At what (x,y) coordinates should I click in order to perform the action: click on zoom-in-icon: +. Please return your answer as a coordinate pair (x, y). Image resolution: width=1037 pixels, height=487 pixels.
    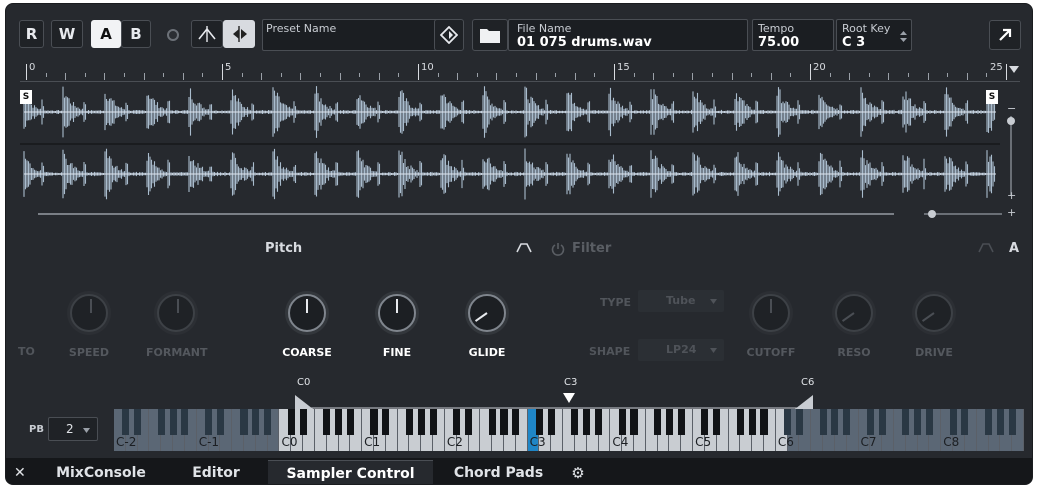
    Looking at the image, I should click on (1011, 195).